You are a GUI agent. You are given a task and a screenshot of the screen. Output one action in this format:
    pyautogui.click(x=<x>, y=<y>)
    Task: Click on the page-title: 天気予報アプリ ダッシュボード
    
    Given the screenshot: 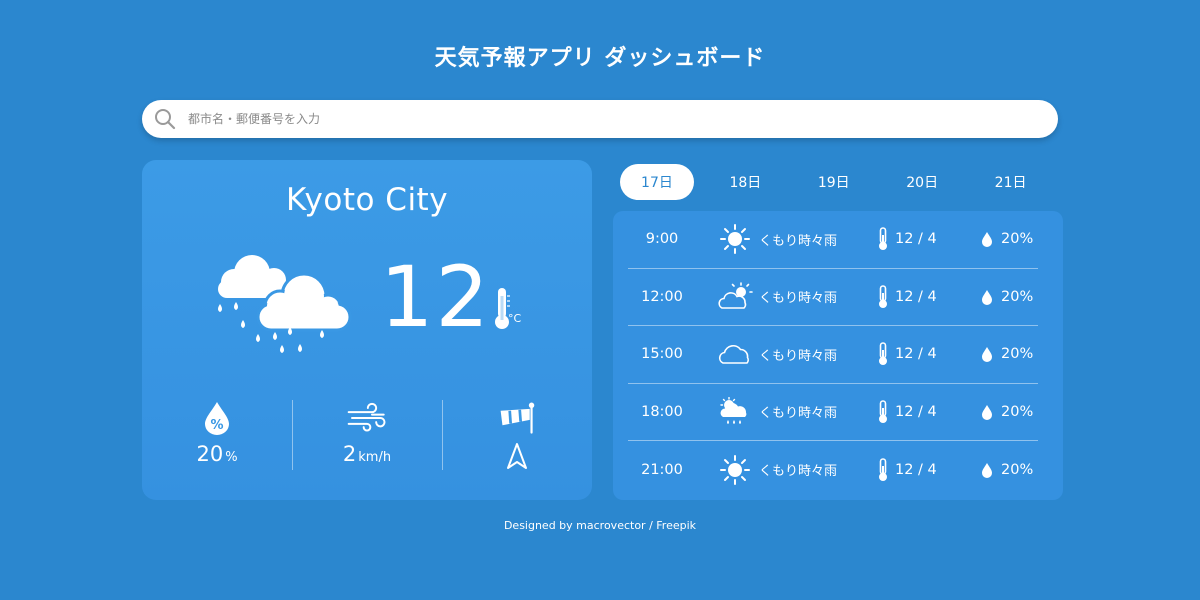 What is the action you would take?
    pyautogui.click(x=600, y=58)
    